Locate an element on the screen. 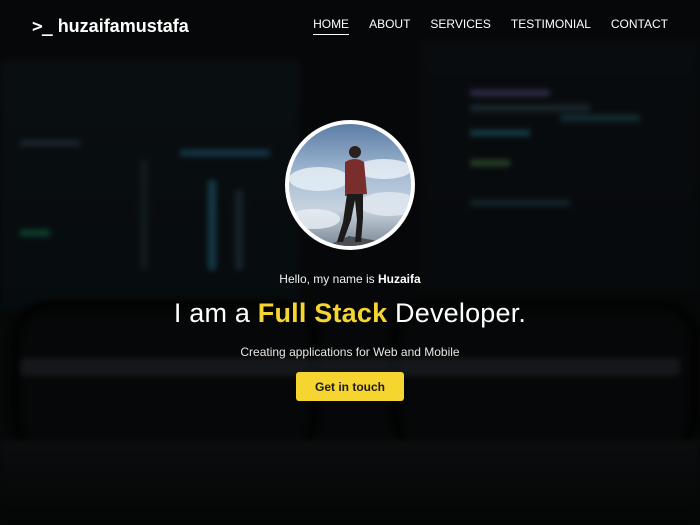 The height and width of the screenshot is (525, 700). headline: I am a Full Stack Developer. is located at coordinates (350, 313).